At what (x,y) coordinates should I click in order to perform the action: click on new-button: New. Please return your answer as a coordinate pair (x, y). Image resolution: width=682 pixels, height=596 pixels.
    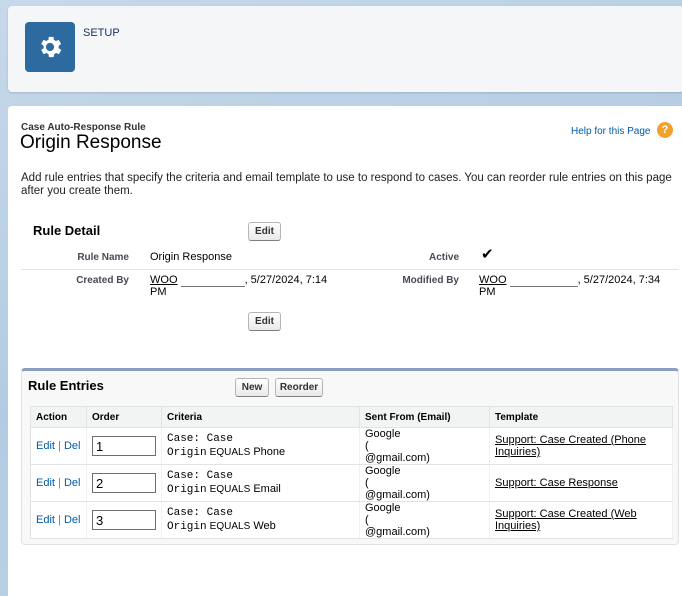
    Looking at the image, I should click on (252, 387).